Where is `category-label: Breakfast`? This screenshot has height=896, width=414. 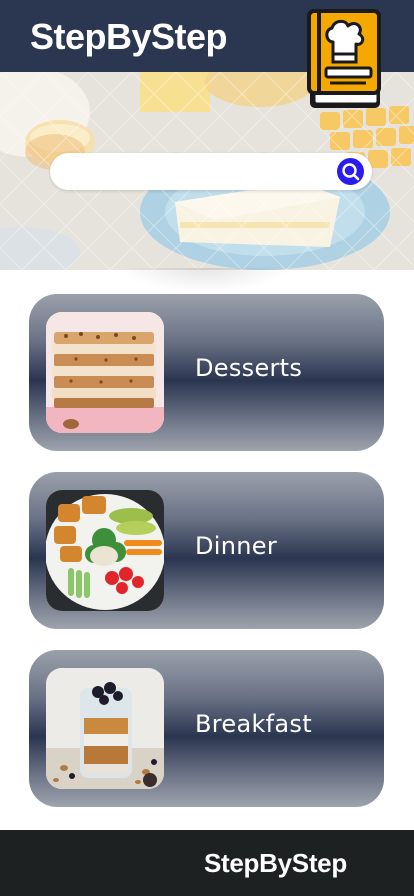
category-label: Breakfast is located at coordinates (253, 724).